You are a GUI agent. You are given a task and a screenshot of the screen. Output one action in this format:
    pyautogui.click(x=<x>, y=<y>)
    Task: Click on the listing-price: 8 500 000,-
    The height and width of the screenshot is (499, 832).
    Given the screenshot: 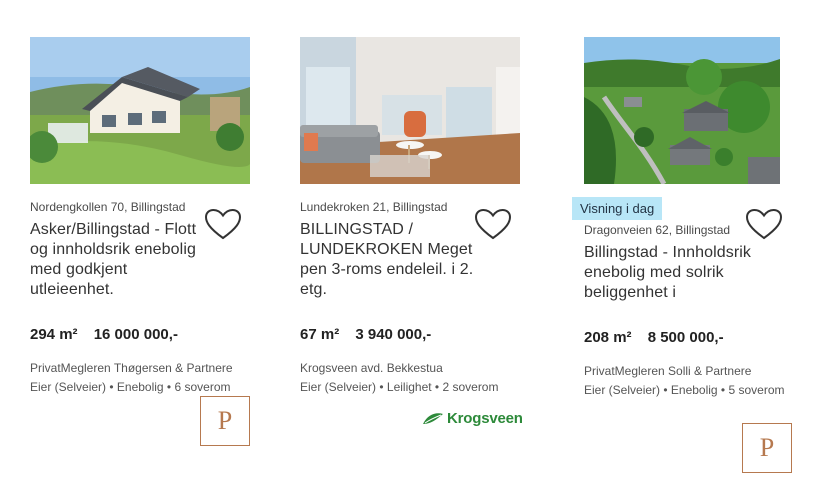 What is the action you would take?
    pyautogui.click(x=685, y=337)
    